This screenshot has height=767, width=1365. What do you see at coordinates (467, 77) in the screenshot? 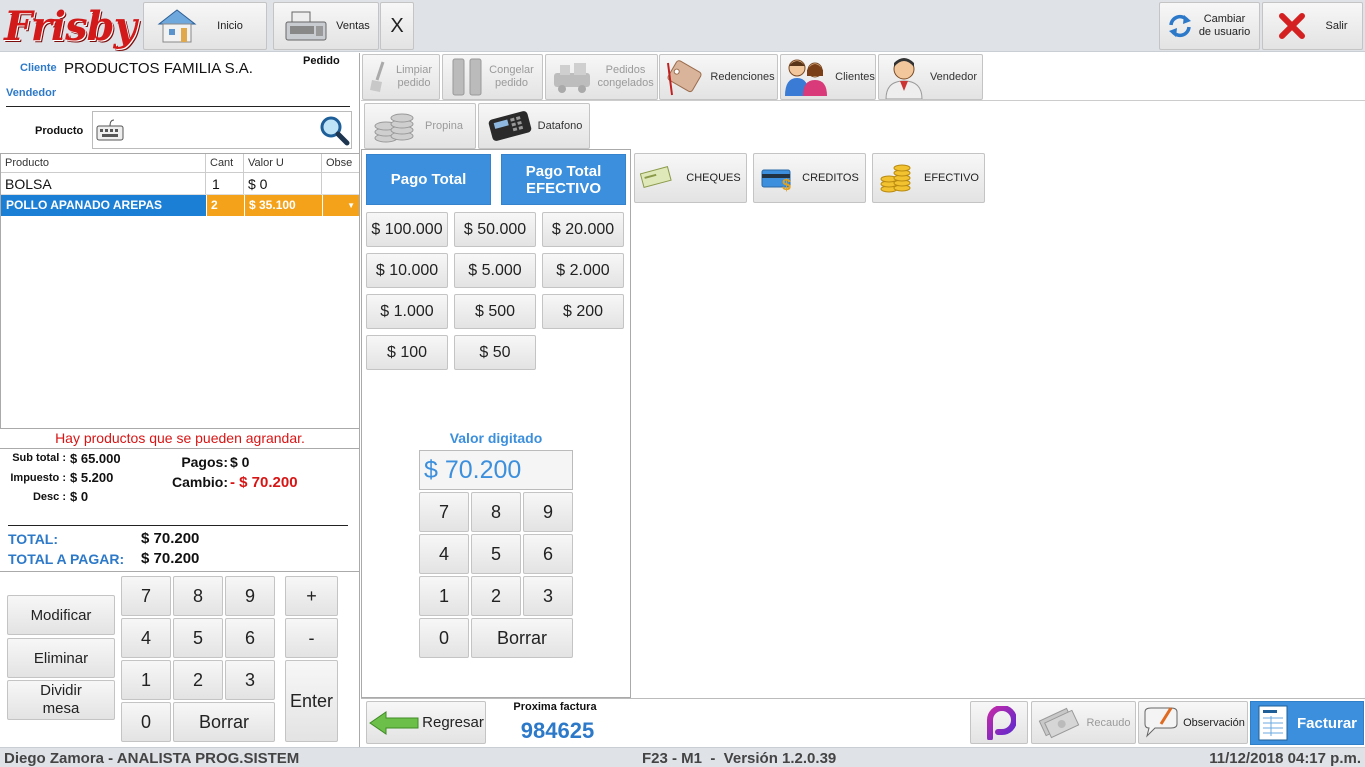
I see `pause-icon` at bounding box center [467, 77].